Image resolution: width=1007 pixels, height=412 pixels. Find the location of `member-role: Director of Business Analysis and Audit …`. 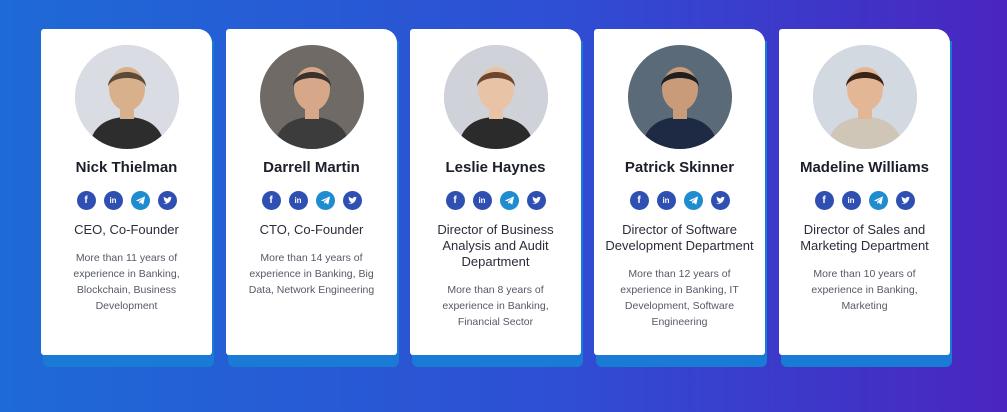

member-role: Director of Business Analysis and Audit … is located at coordinates (495, 245).